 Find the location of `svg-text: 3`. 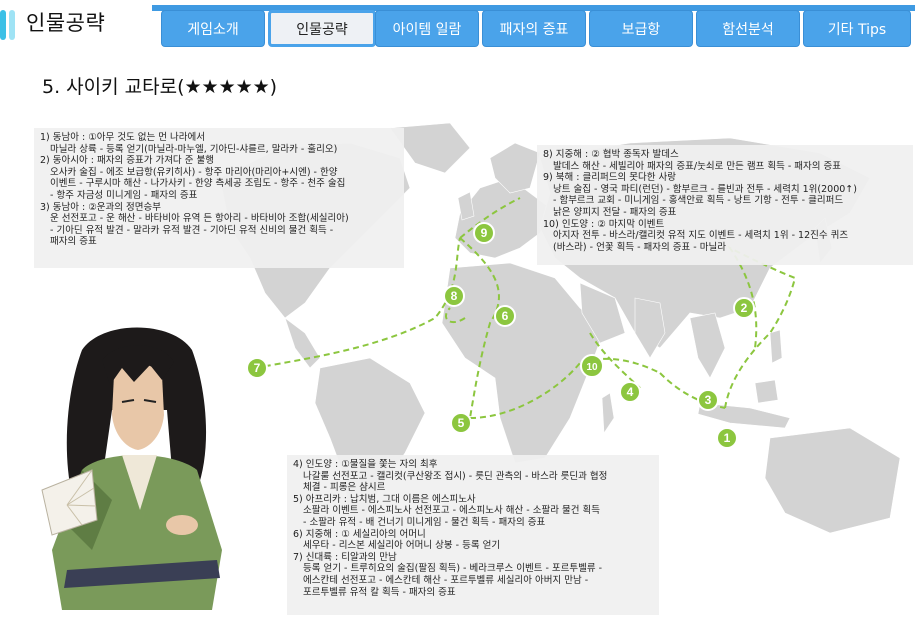

svg-text: 3 is located at coordinates (708, 400).